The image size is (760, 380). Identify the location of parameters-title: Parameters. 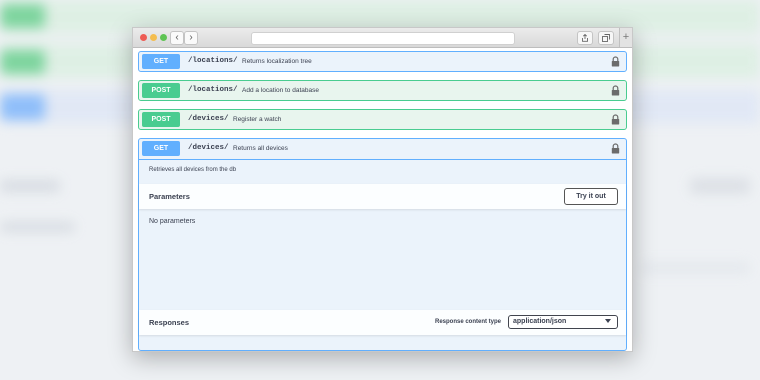
(169, 196).